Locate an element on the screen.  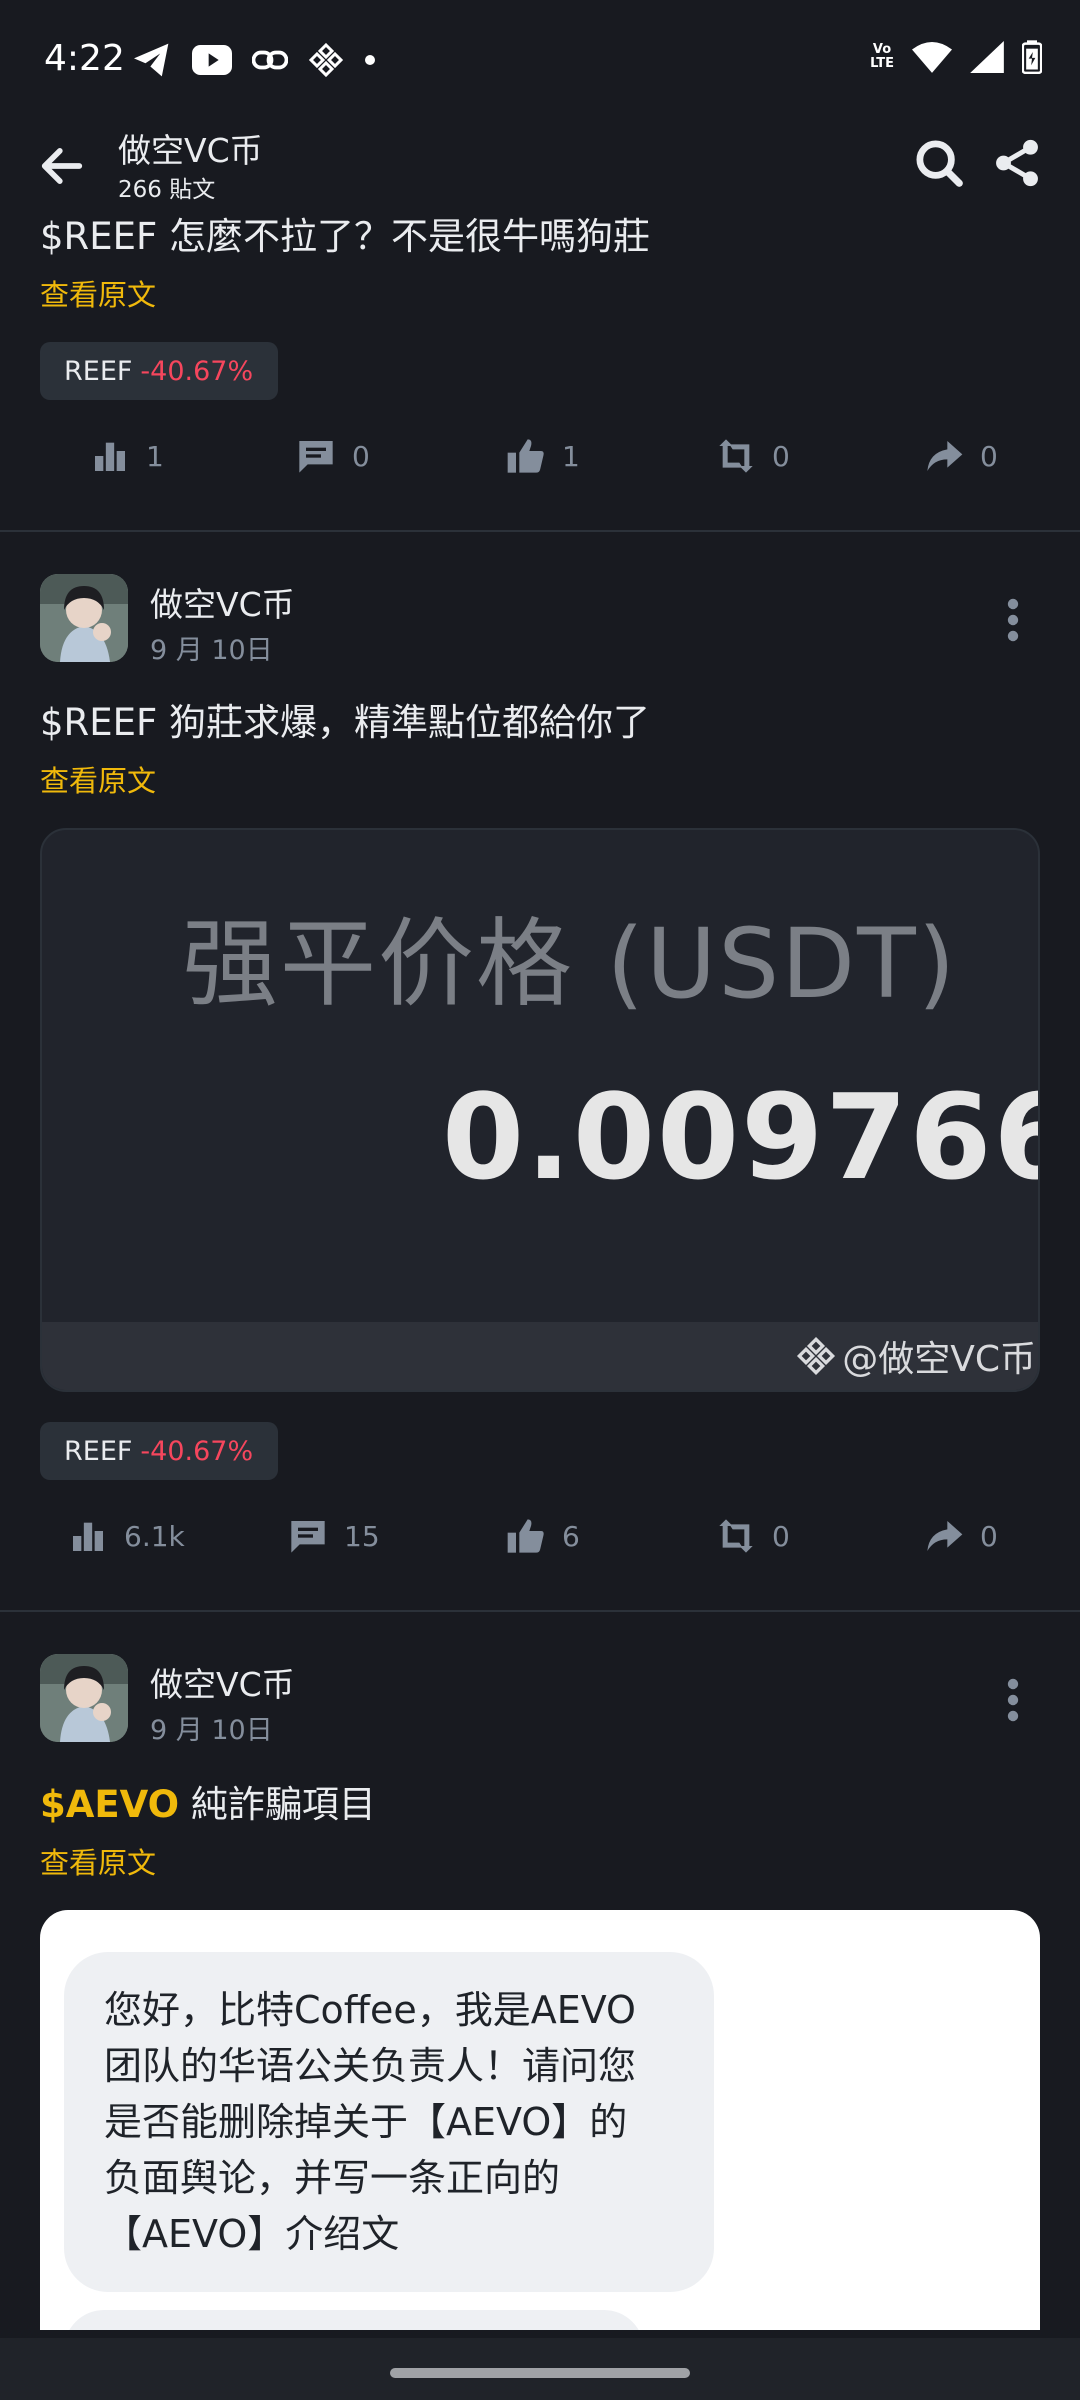
liquidation-price-value: 0.009766 is located at coordinates (741, 1137).